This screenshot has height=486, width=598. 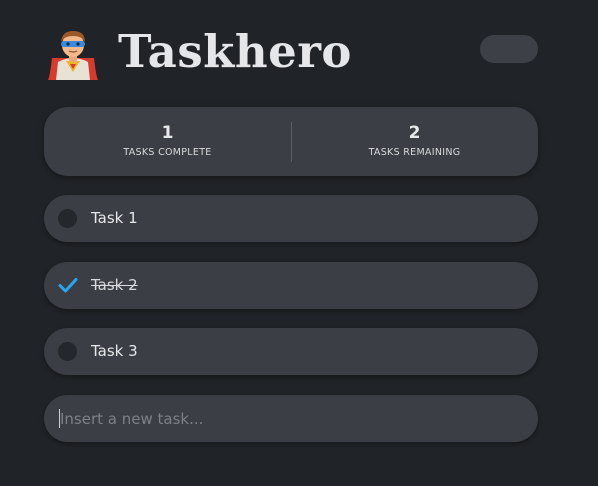 What do you see at coordinates (414, 133) in the screenshot?
I see `tasks-remaining-count: 2` at bounding box center [414, 133].